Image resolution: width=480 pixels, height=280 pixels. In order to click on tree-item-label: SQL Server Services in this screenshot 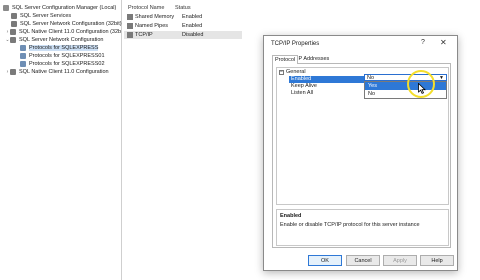, I will do `click(46, 16)`.